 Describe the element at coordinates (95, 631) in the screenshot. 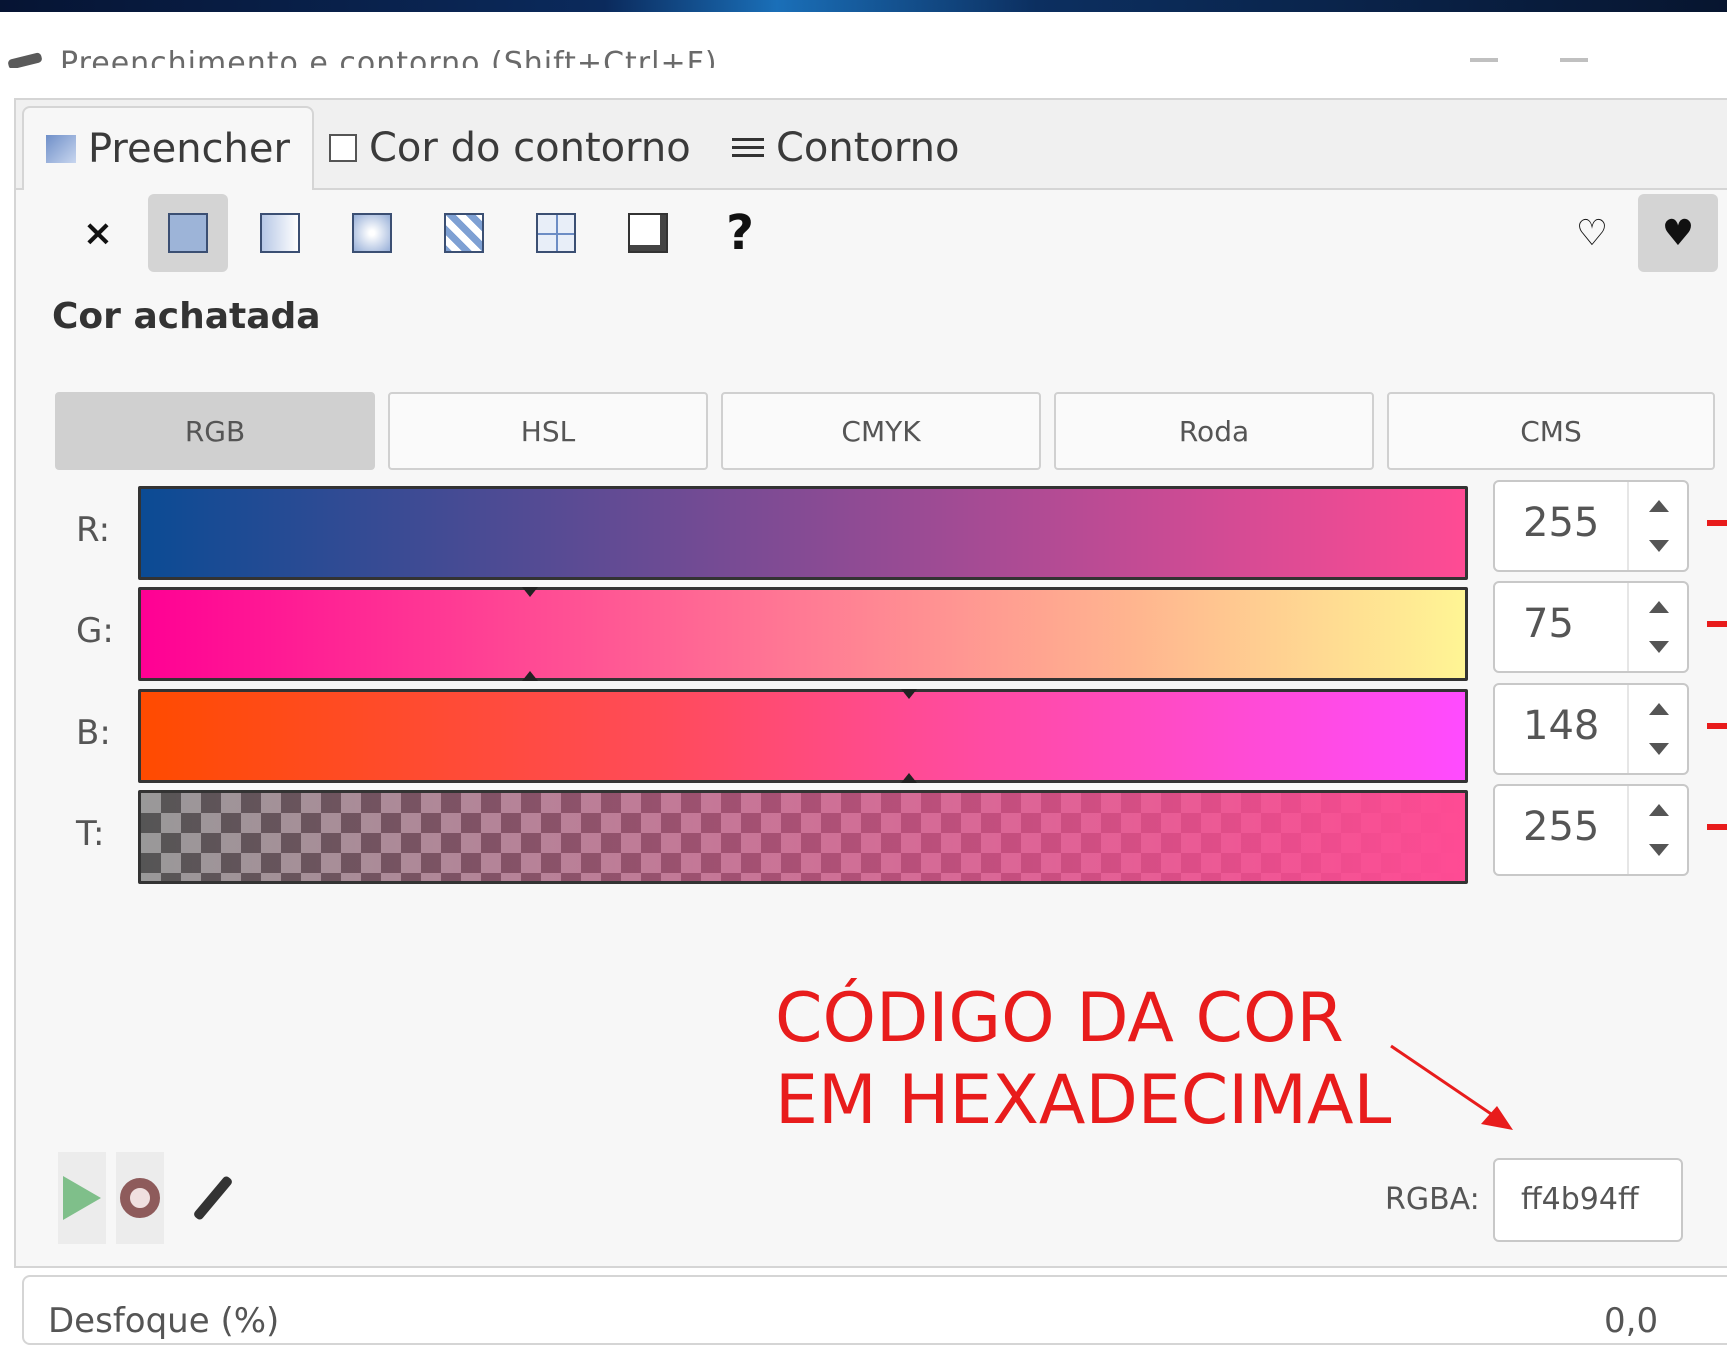

I see `channel-label-g: G:` at that location.